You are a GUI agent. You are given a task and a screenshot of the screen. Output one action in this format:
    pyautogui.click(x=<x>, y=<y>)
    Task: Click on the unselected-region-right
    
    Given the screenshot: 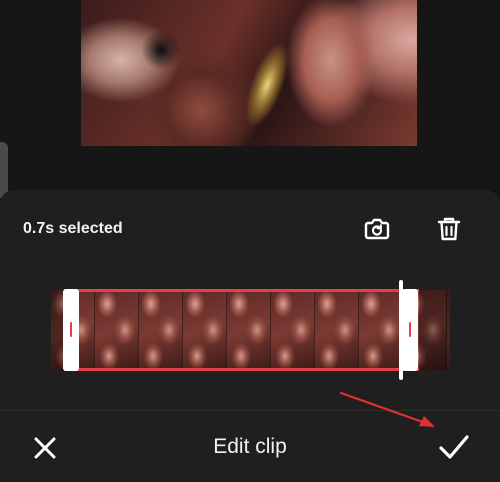 What is the action you would take?
    pyautogui.click(x=434, y=330)
    